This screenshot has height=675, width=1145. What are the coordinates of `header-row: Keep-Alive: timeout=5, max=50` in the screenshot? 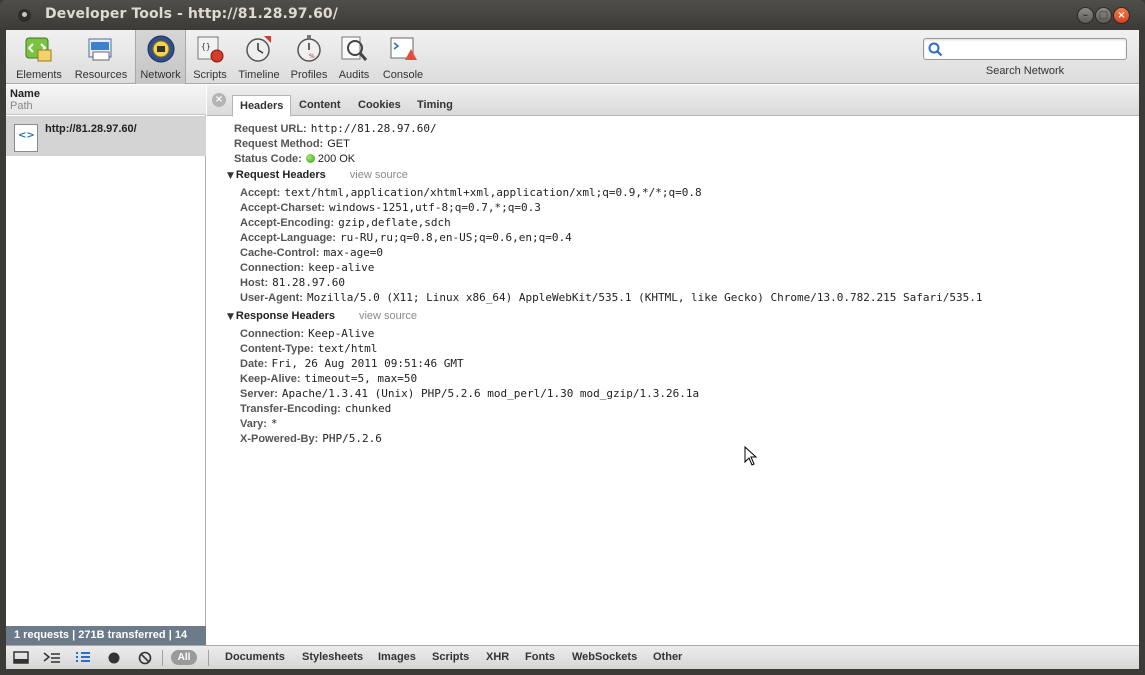 It's located at (328, 378).